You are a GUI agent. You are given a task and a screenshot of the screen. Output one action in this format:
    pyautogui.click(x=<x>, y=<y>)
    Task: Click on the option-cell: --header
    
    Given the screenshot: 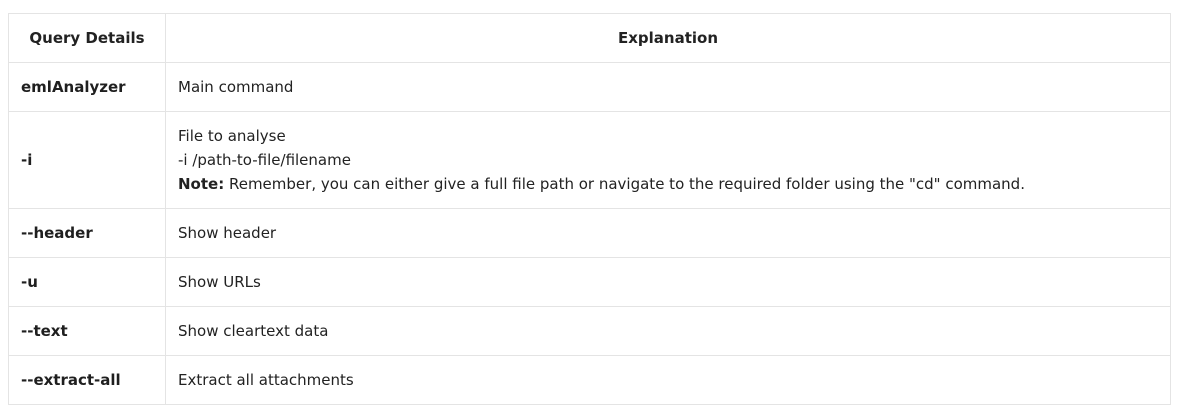 What is the action you would take?
    pyautogui.click(x=87, y=233)
    